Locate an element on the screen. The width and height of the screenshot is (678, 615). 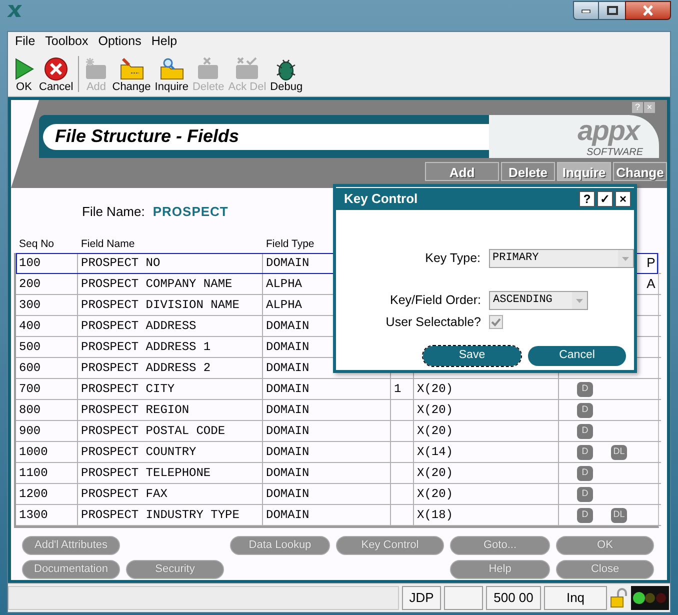
dialog-title-button: ✓ is located at coordinates (605, 199).